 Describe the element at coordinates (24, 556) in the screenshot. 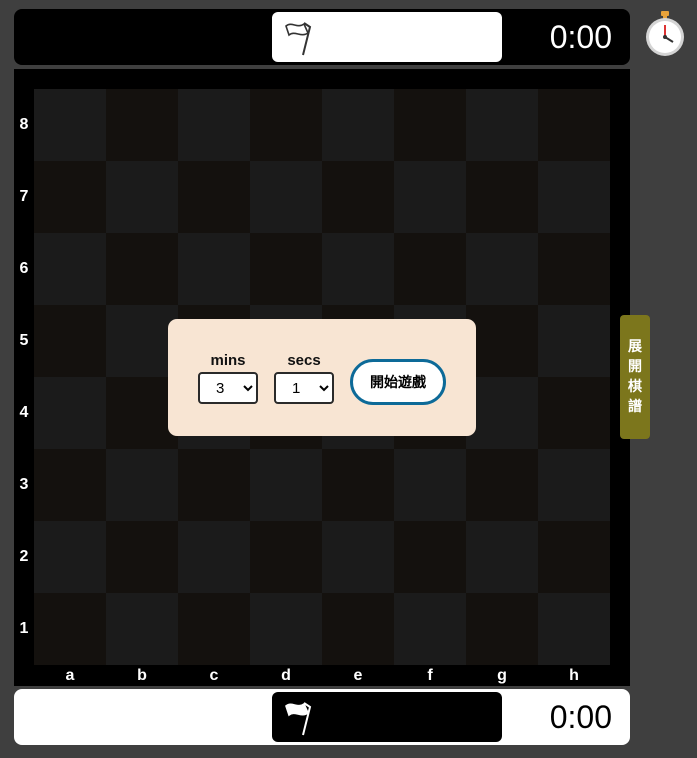

I see `rank-label: 2` at that location.